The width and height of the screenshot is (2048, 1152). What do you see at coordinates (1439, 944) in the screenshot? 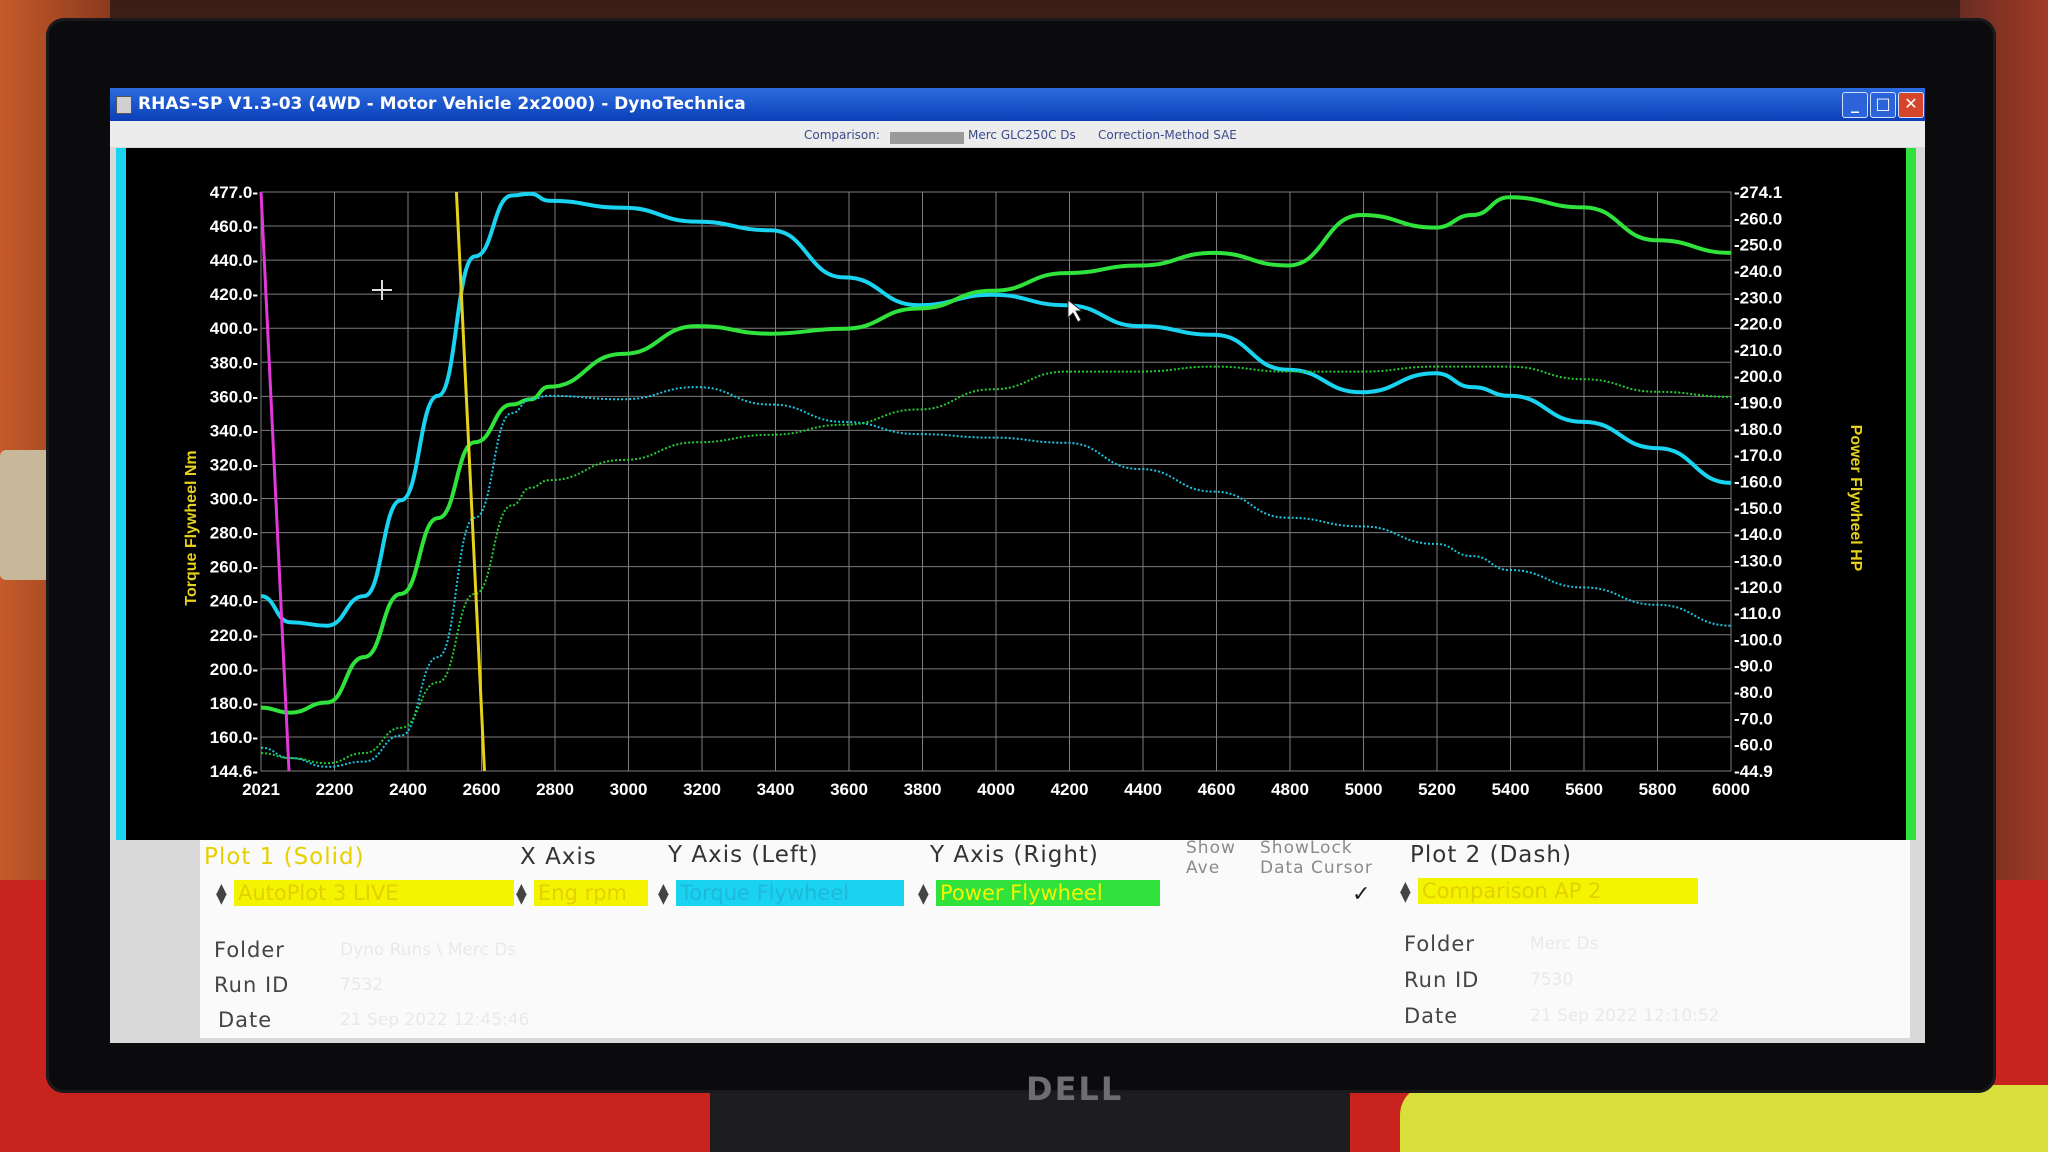
I see `right-folder-label: Folder` at bounding box center [1439, 944].